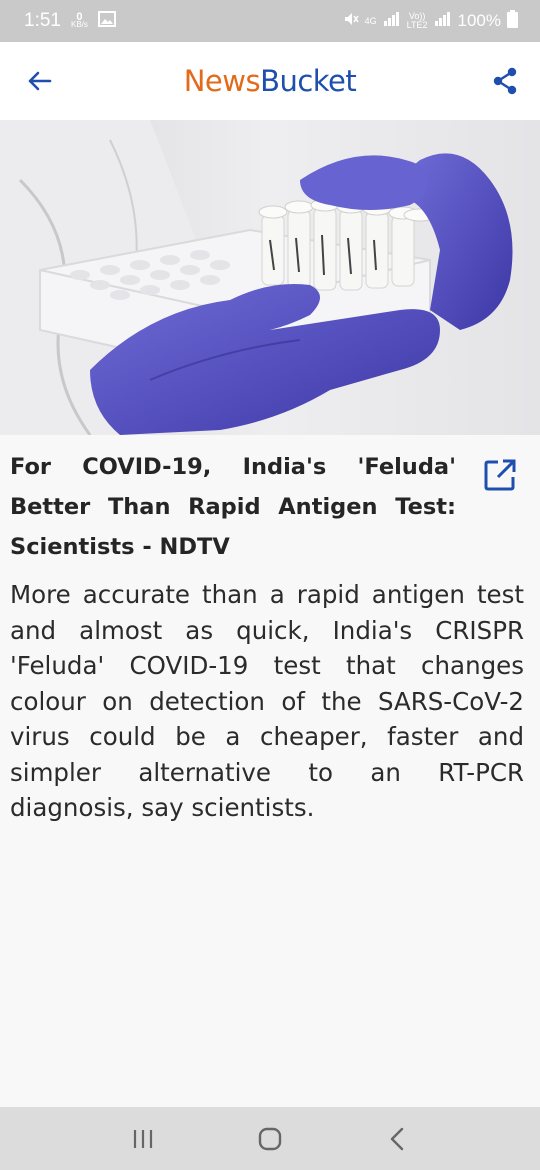  I want to click on data-rate: 0 KB/s, so click(79, 20).